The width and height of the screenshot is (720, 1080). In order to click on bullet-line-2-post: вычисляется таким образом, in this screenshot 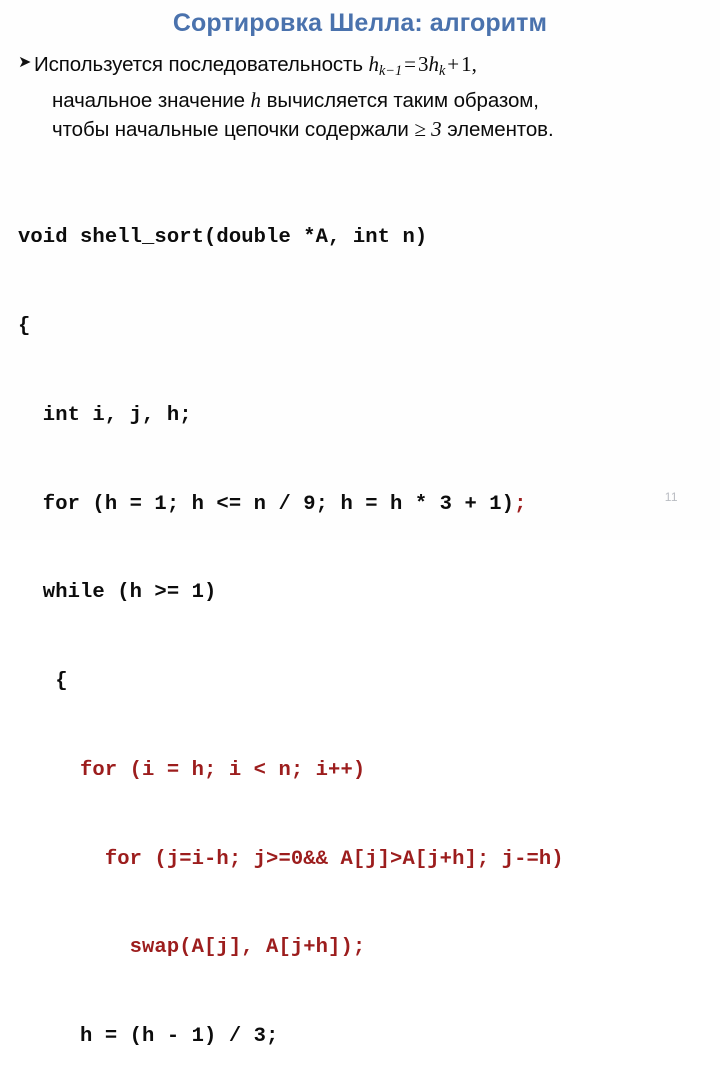, I will do `click(400, 100)`.